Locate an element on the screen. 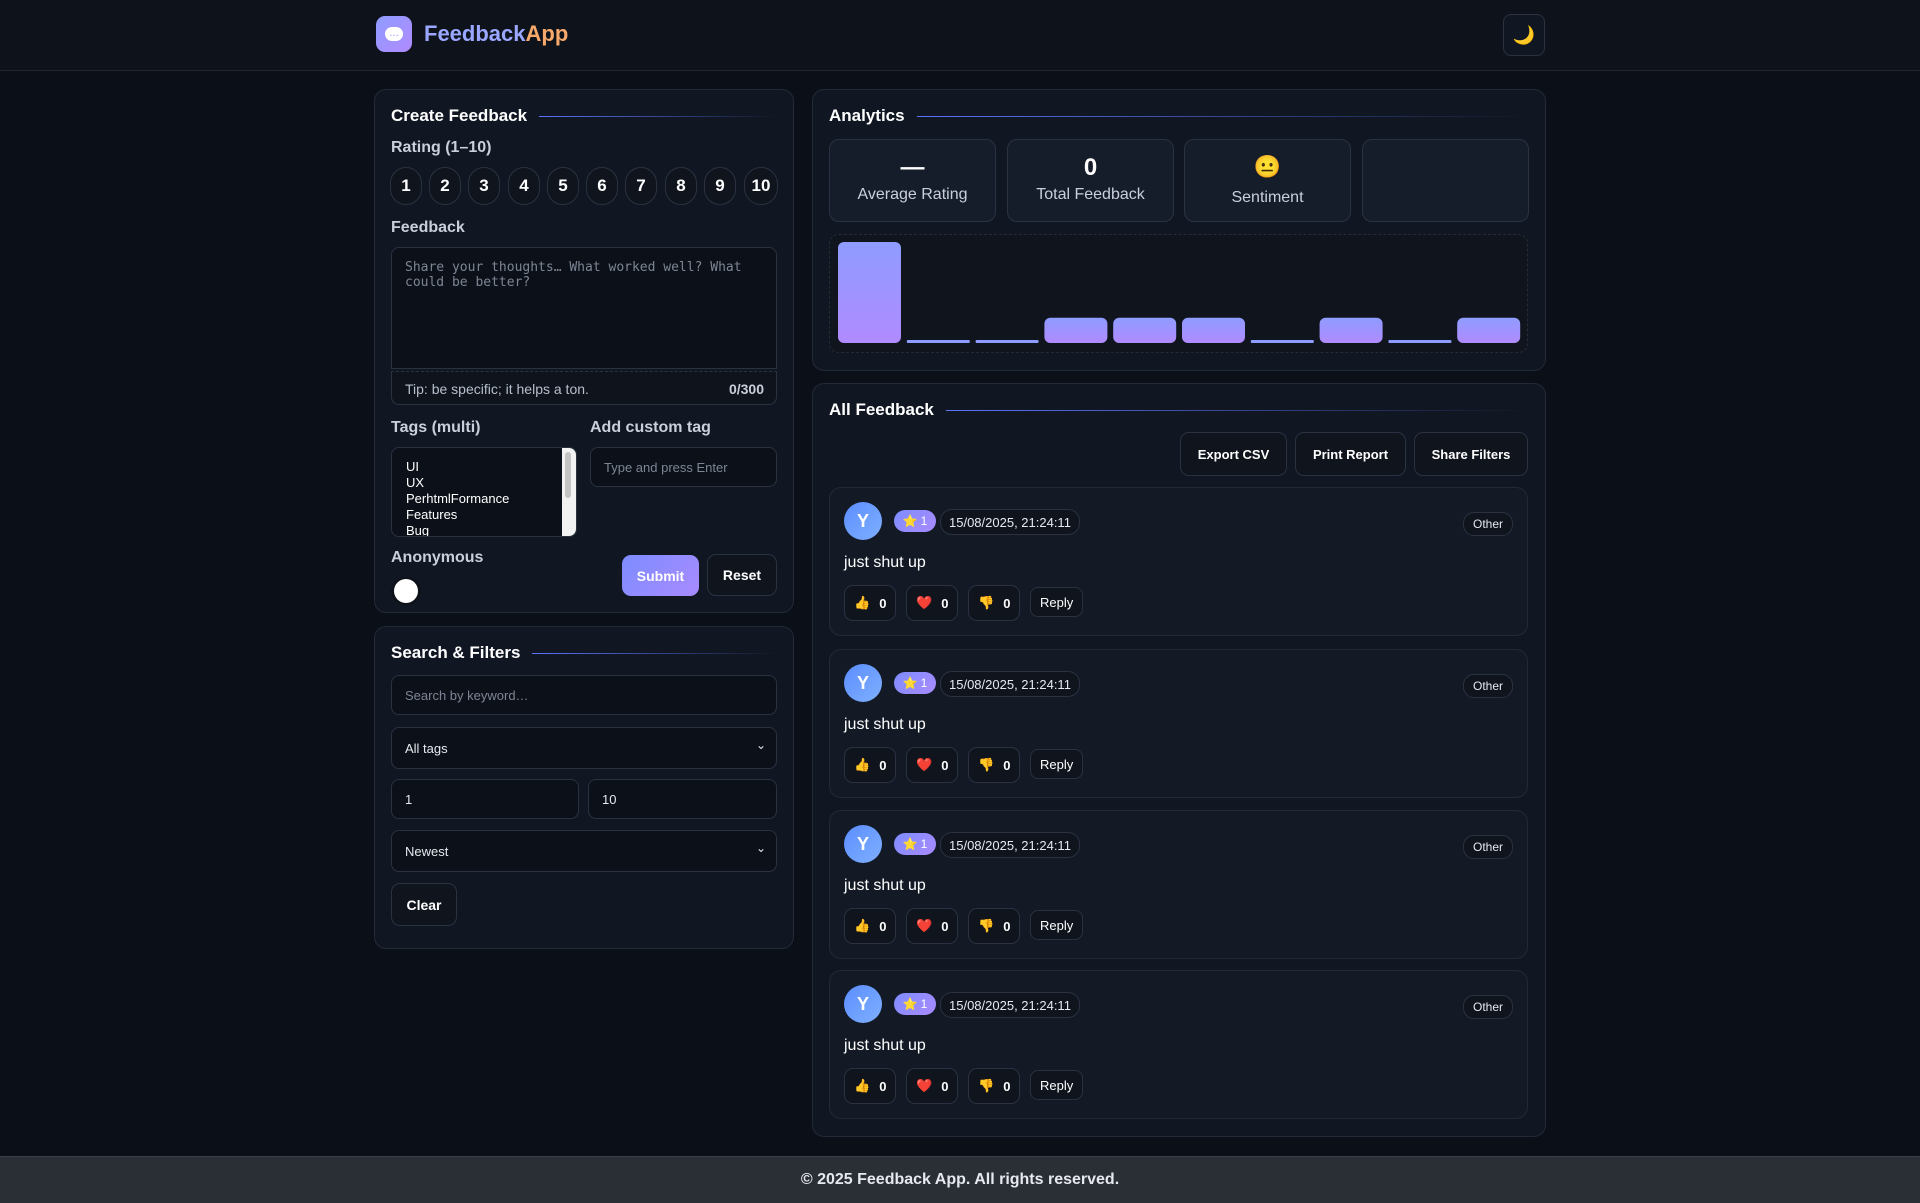 This screenshot has width=1920, height=1203. tag-filter-select: All tags ⌄ is located at coordinates (584, 748).